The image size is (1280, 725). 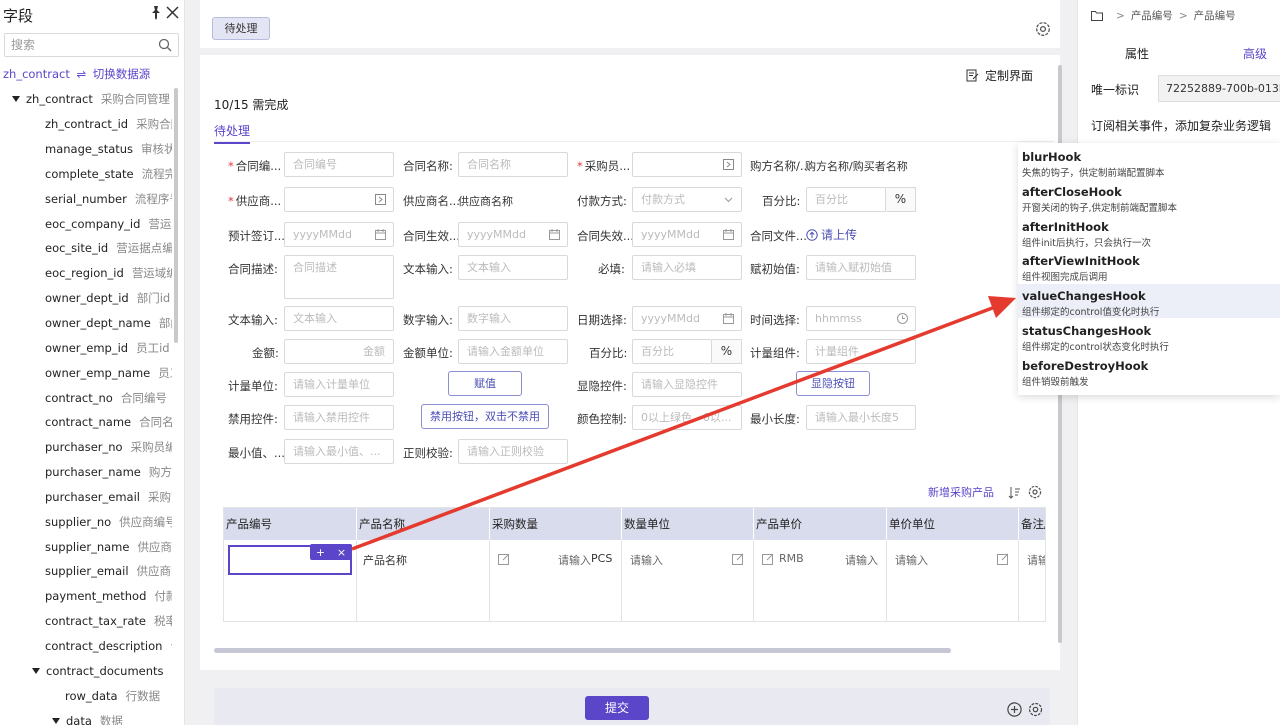 I want to click on regex-input: 请输入正则校验, so click(x=513, y=451).